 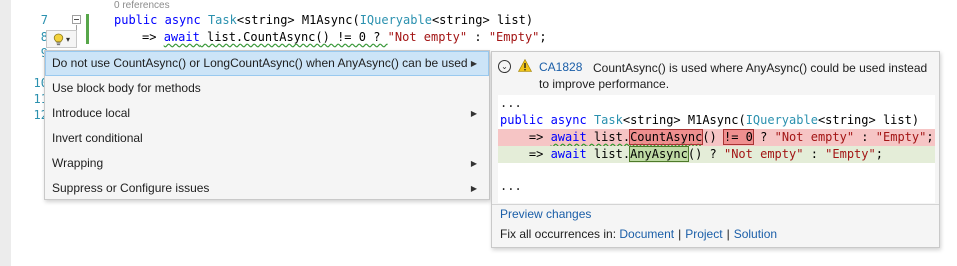 What do you see at coordinates (67, 39) in the screenshot?
I see `chevron-down-icon: ▾` at bounding box center [67, 39].